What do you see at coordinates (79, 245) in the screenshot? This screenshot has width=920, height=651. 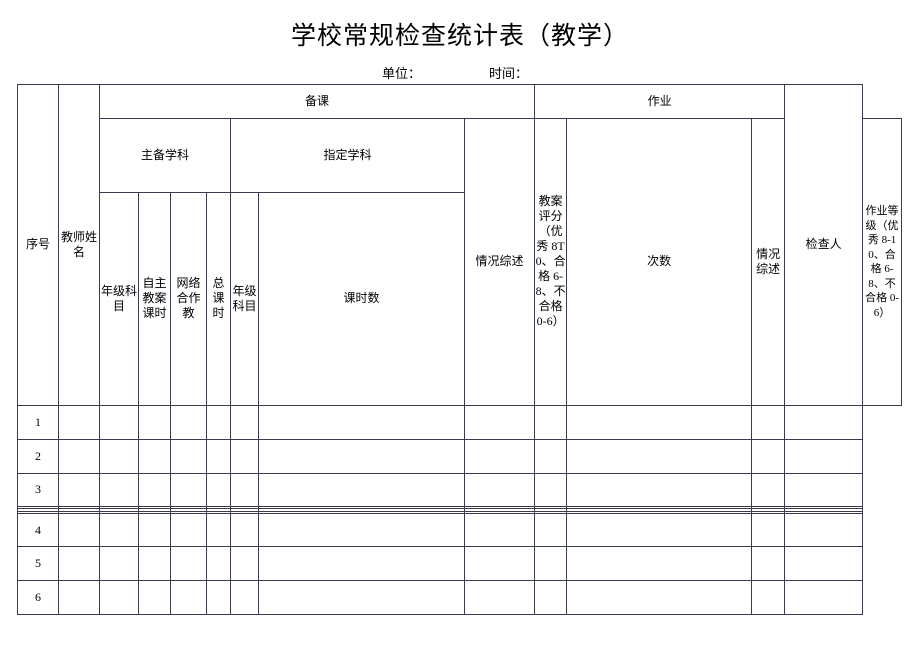 I see `header-teacher-name: 教师姓名` at bounding box center [79, 245].